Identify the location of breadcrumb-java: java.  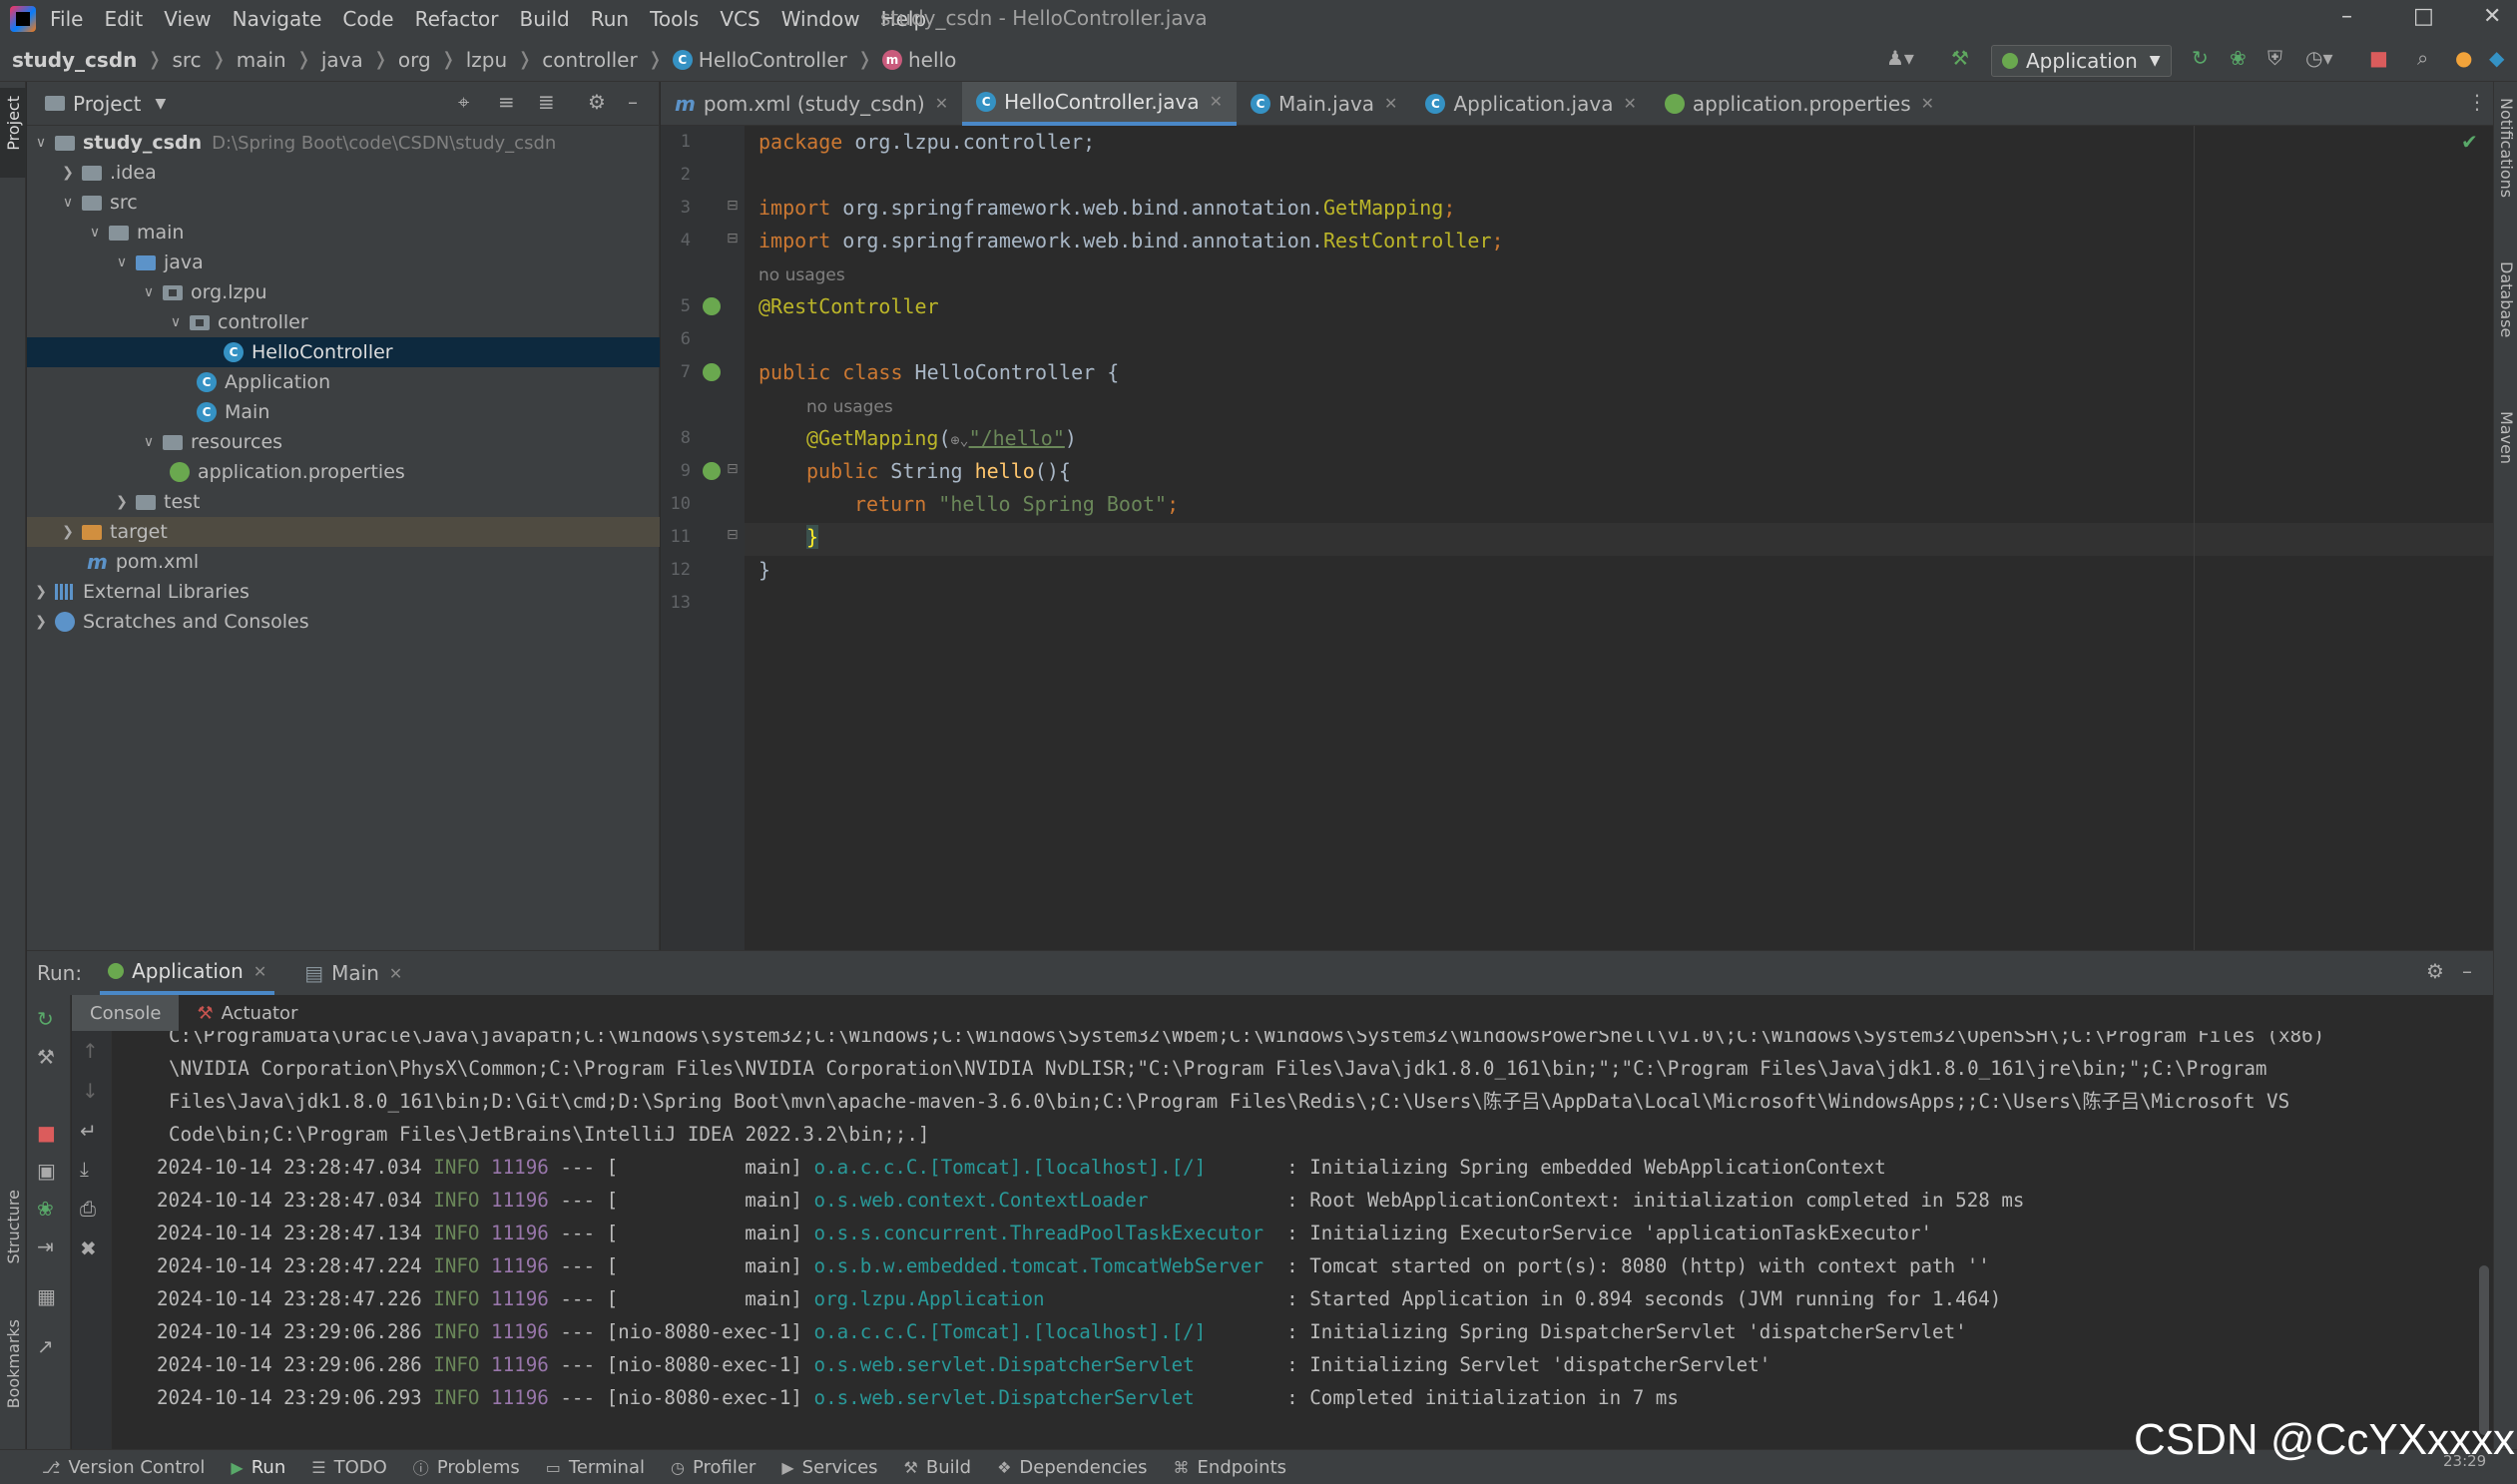
(342, 60).